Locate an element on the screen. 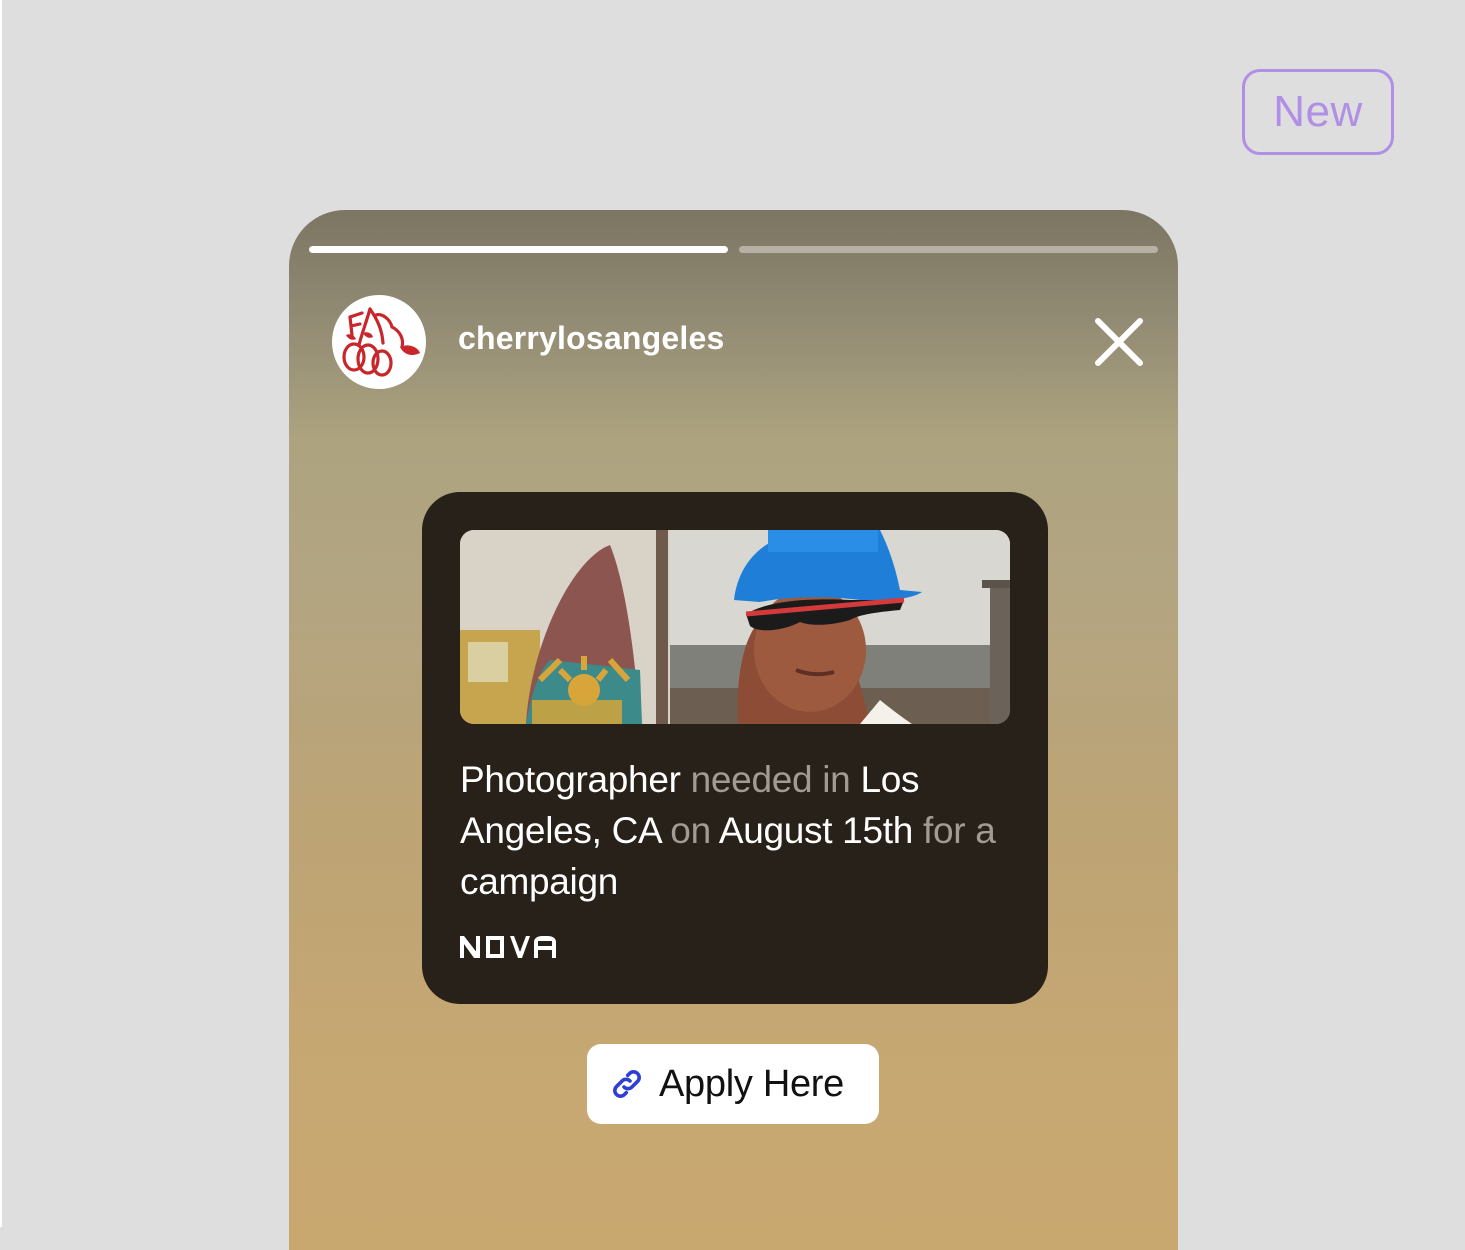  close-button is located at coordinates (1119, 342).